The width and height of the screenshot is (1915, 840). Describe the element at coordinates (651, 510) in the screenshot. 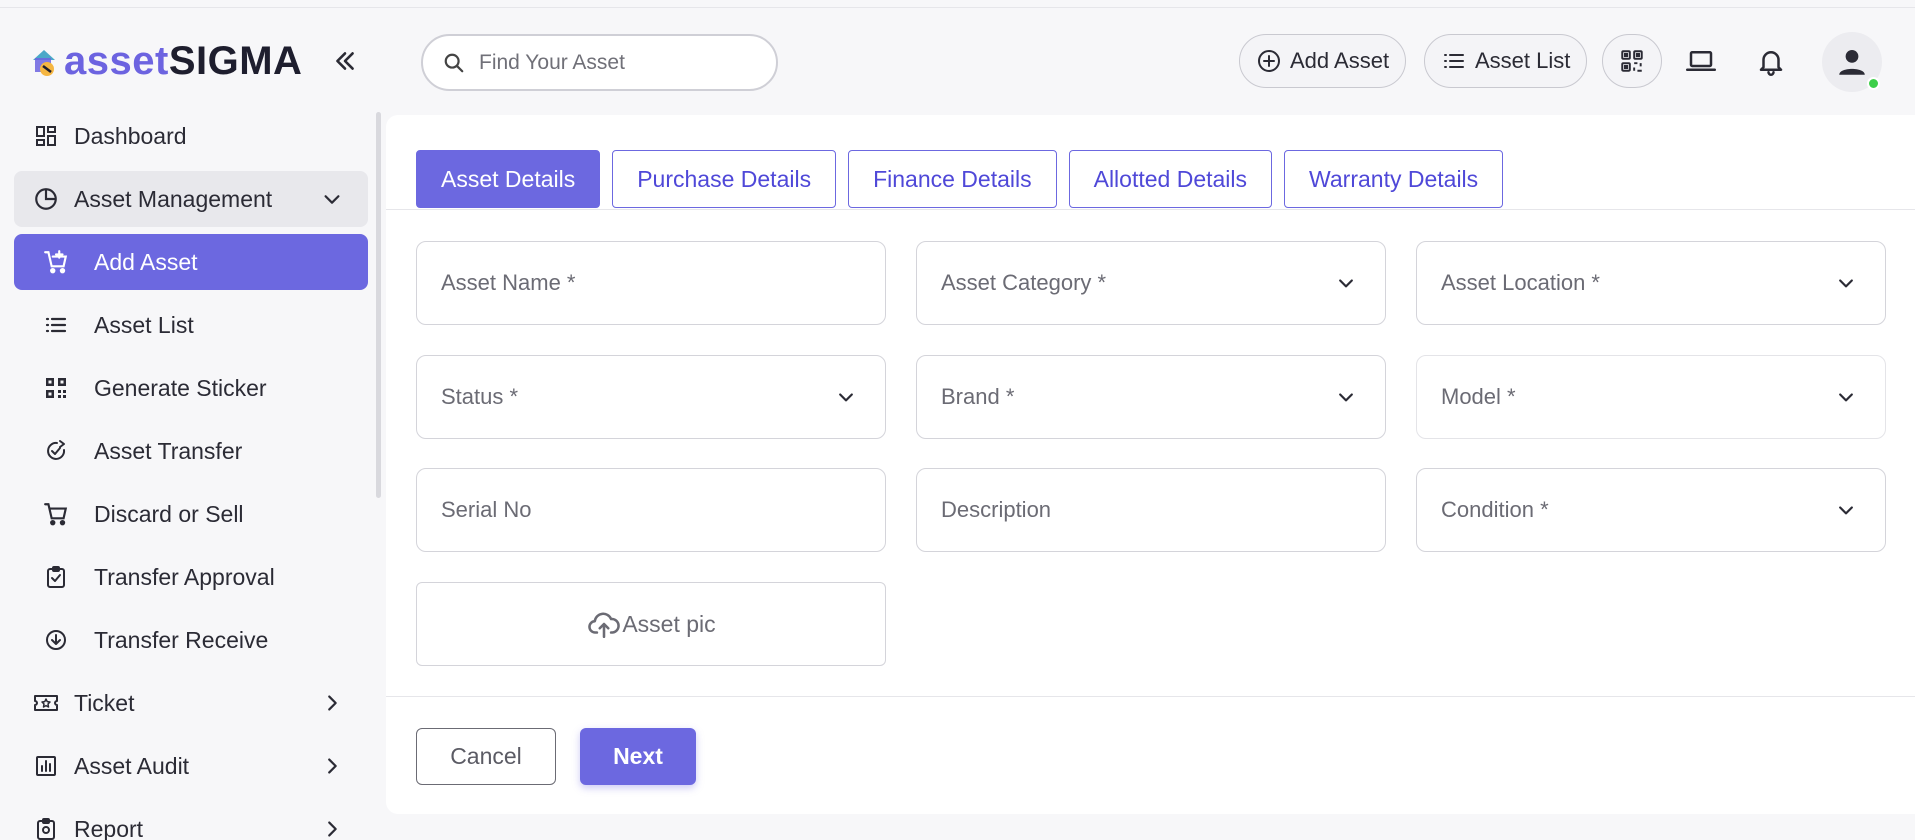

I see `serial-no-field: Serial No` at that location.